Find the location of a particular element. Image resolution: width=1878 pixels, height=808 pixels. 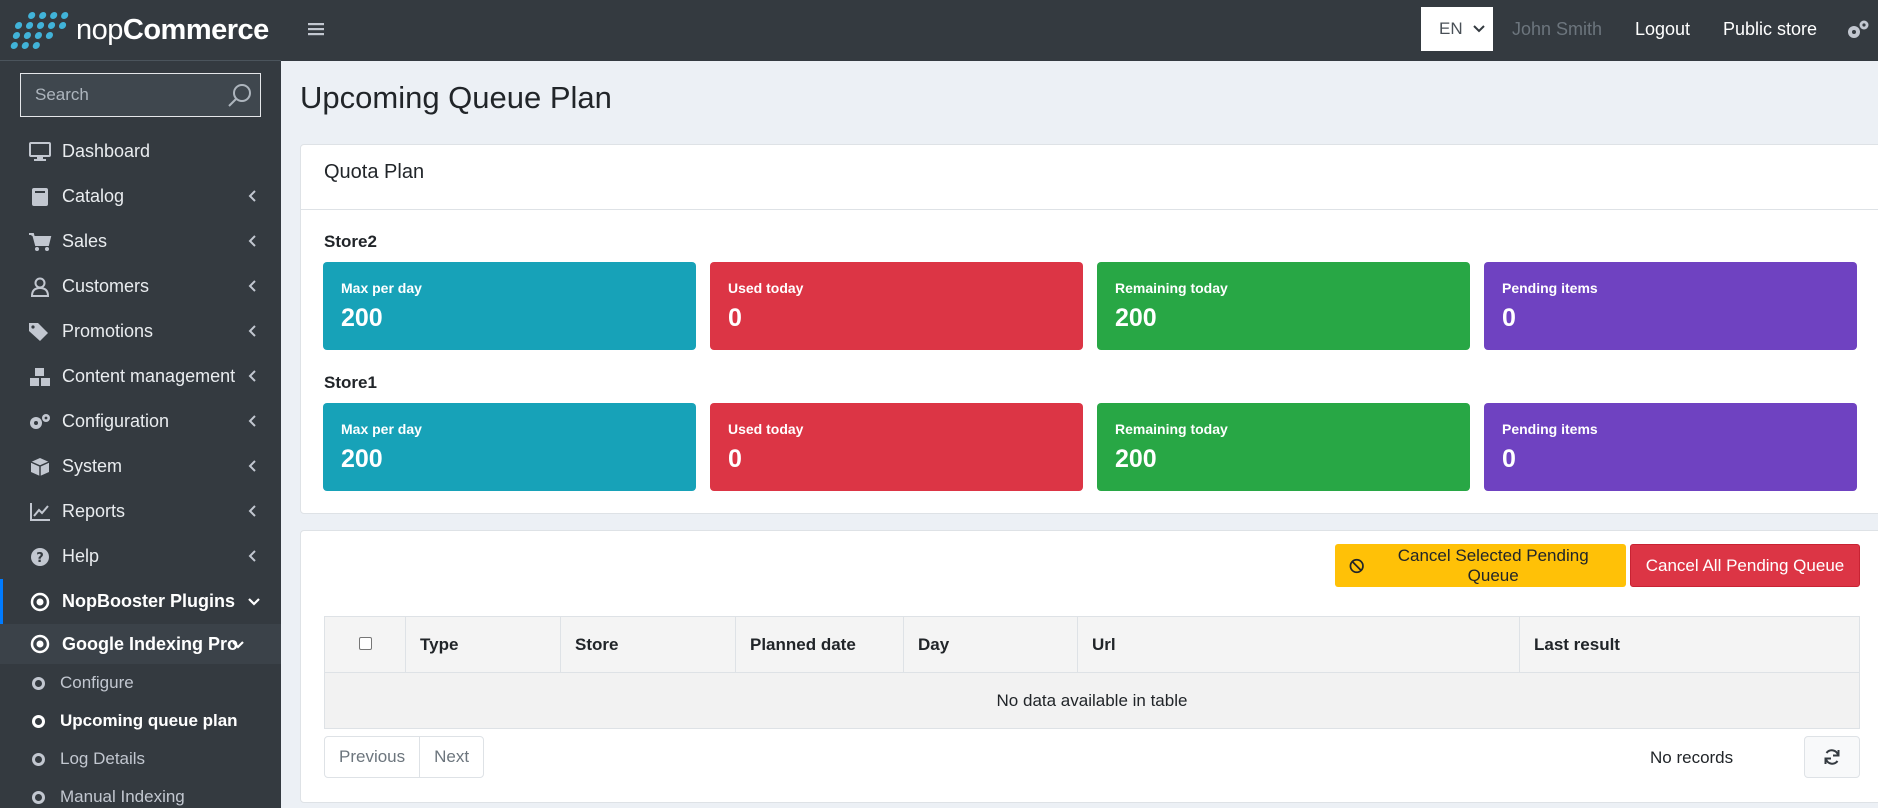

sidebar-subitem-log-details: Log Details is located at coordinates (140, 759).